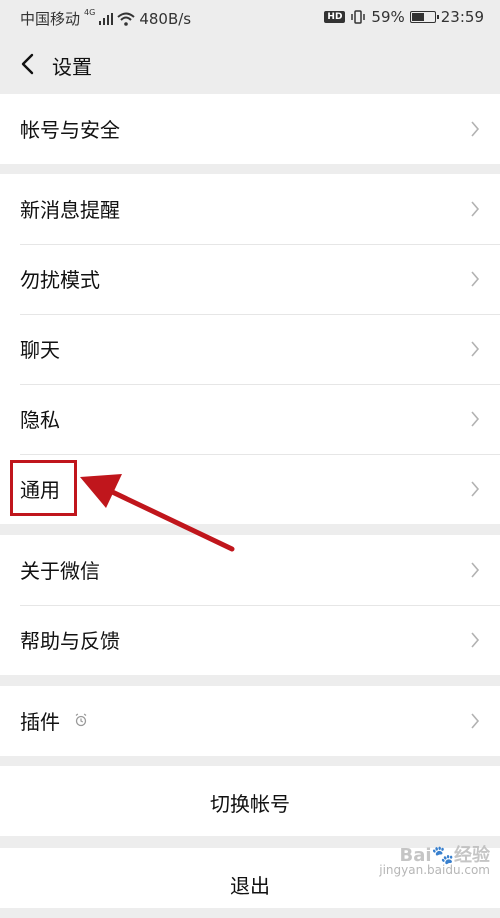 The width and height of the screenshot is (500, 918). What do you see at coordinates (40, 722) in the screenshot?
I see `settings-item-label: 插件` at bounding box center [40, 722].